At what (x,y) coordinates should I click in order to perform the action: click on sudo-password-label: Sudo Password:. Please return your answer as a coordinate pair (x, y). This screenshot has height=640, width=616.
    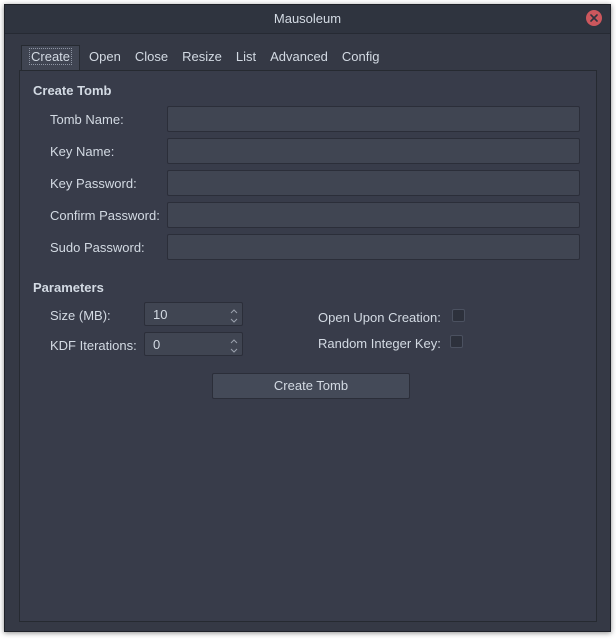
    Looking at the image, I should click on (97, 247).